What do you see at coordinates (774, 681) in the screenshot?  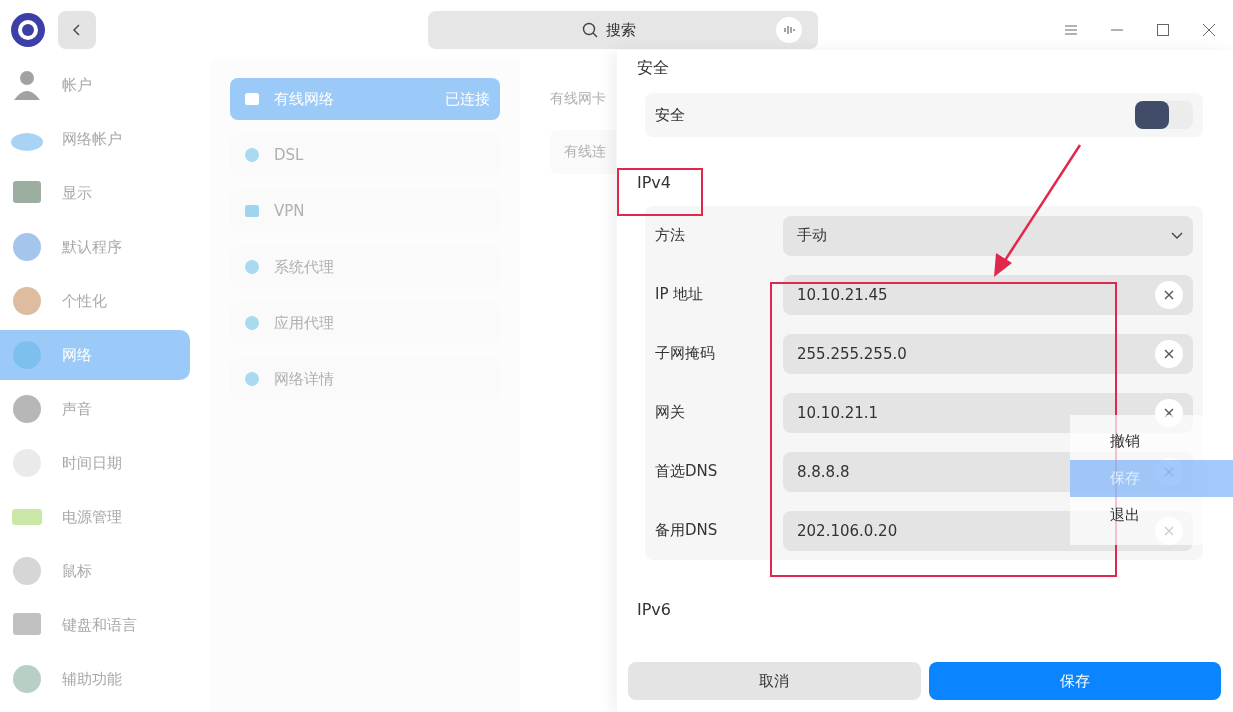 I see `cancel-button: 取消` at bounding box center [774, 681].